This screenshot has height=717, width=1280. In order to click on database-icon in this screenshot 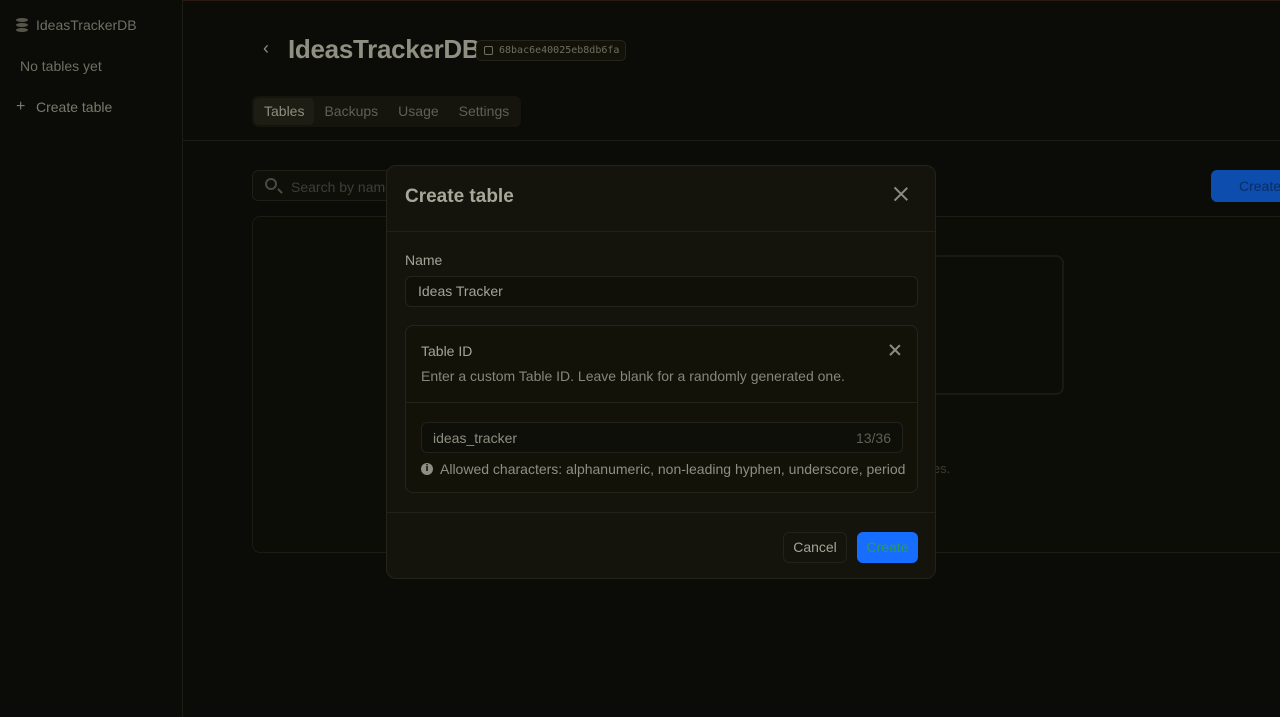, I will do `click(22, 25)`.